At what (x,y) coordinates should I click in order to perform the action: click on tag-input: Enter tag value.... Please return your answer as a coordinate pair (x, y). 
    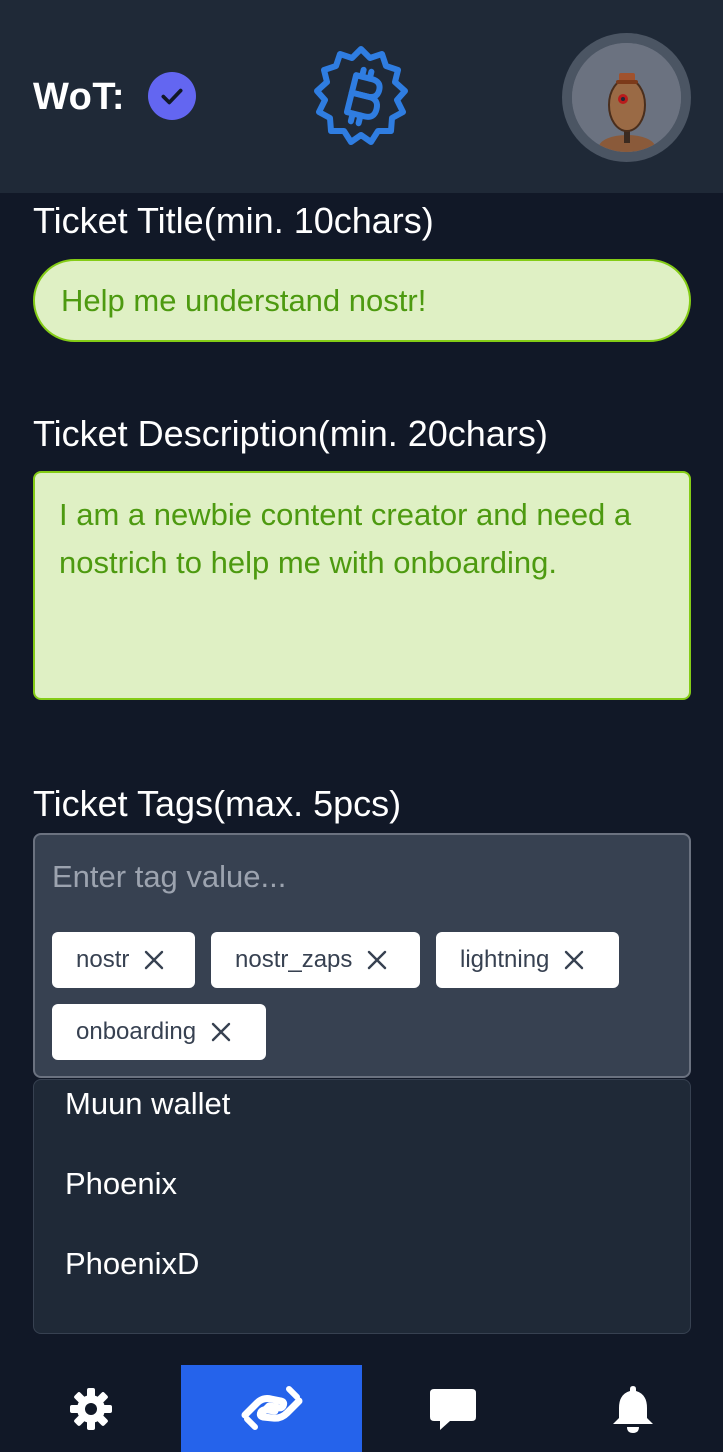
    Looking at the image, I should click on (169, 877).